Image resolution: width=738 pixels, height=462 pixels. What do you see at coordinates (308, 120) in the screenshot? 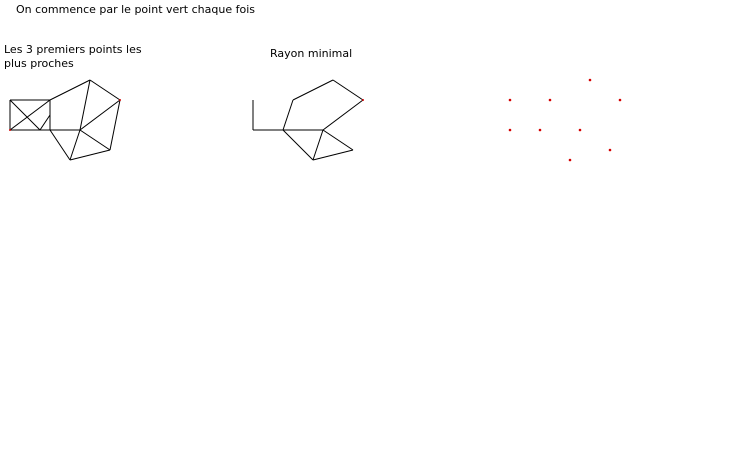
I see `min-radius-graph` at bounding box center [308, 120].